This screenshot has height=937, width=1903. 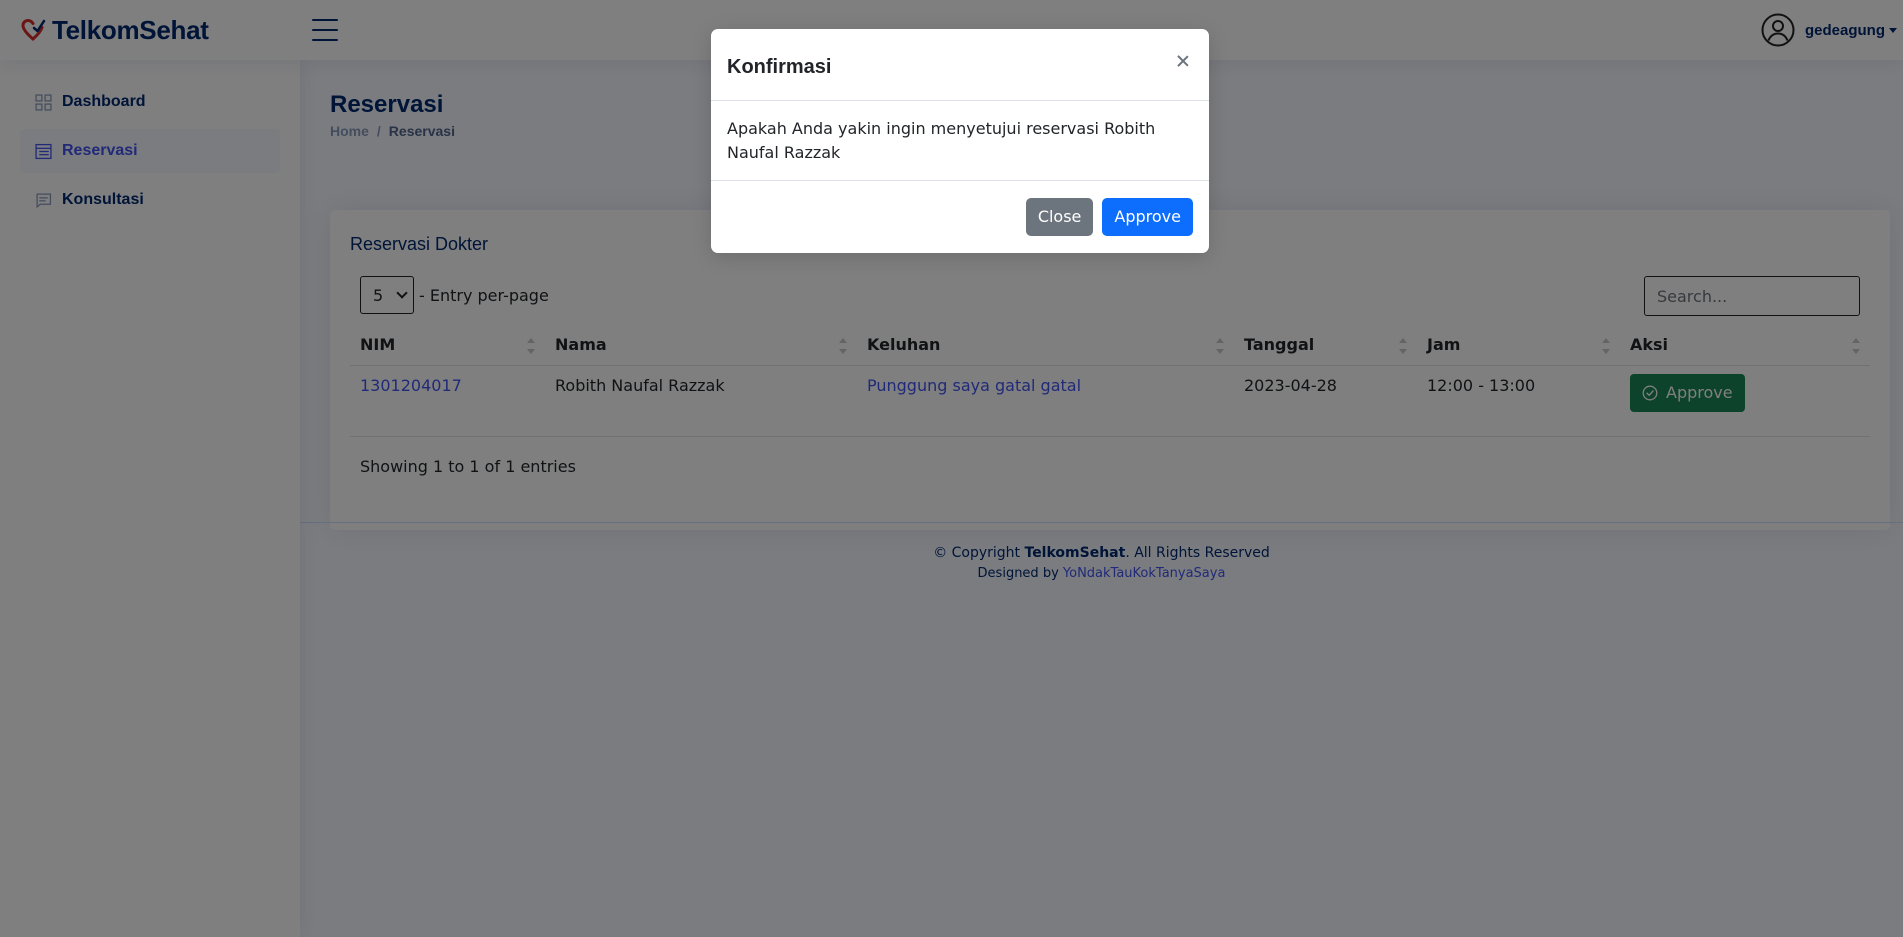 I want to click on close-icon, so click(x=1183, y=61).